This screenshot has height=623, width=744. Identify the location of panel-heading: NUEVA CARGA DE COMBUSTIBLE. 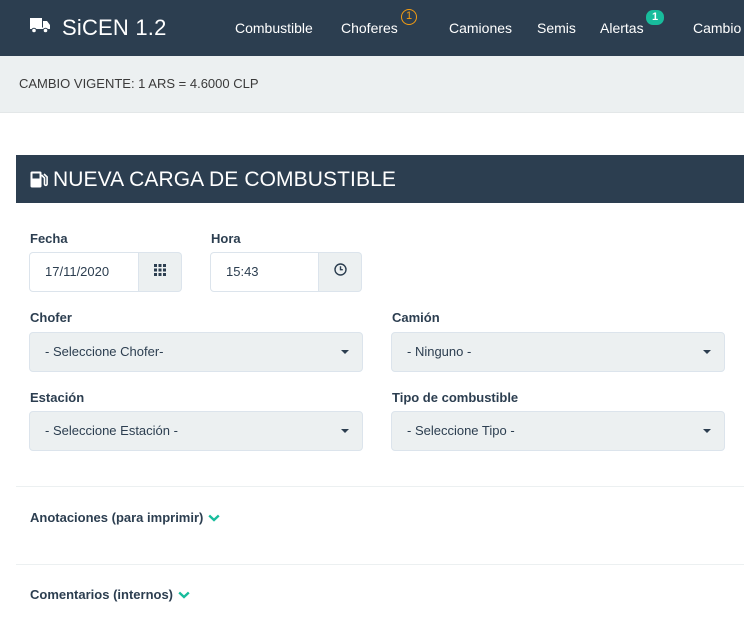
(380, 179).